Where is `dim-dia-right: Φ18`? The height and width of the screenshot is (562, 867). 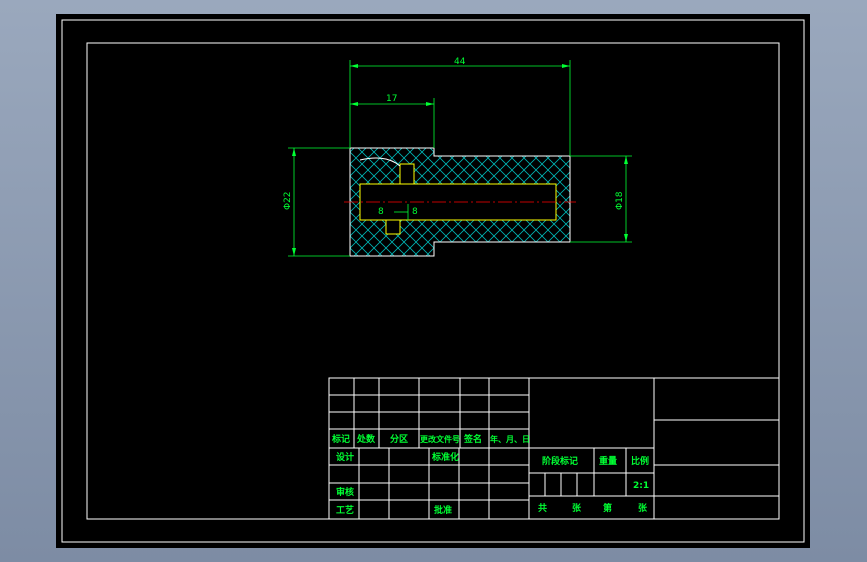
dim-dia-right: Φ18 is located at coordinates (620, 200).